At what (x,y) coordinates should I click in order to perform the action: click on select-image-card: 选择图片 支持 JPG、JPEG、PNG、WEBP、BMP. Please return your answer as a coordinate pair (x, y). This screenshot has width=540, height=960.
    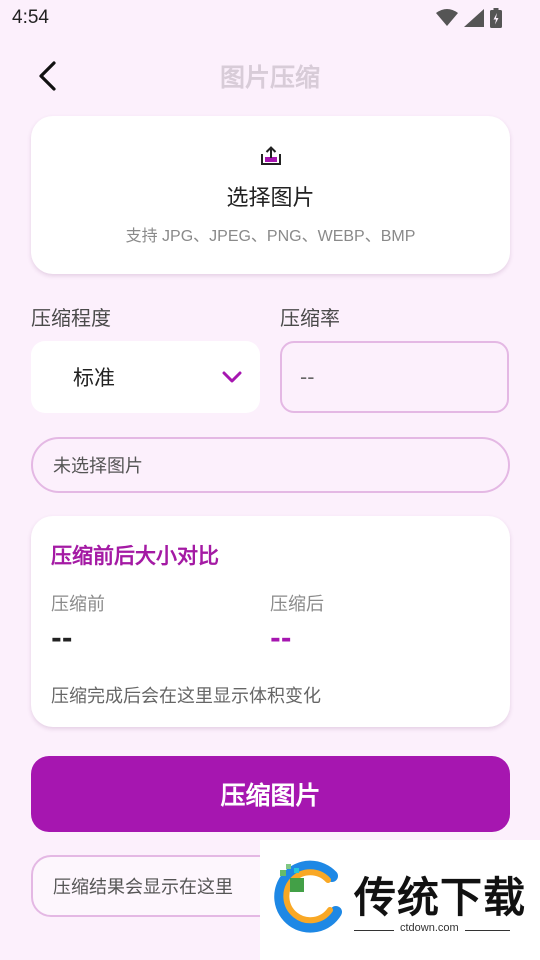
    Looking at the image, I should click on (270, 195).